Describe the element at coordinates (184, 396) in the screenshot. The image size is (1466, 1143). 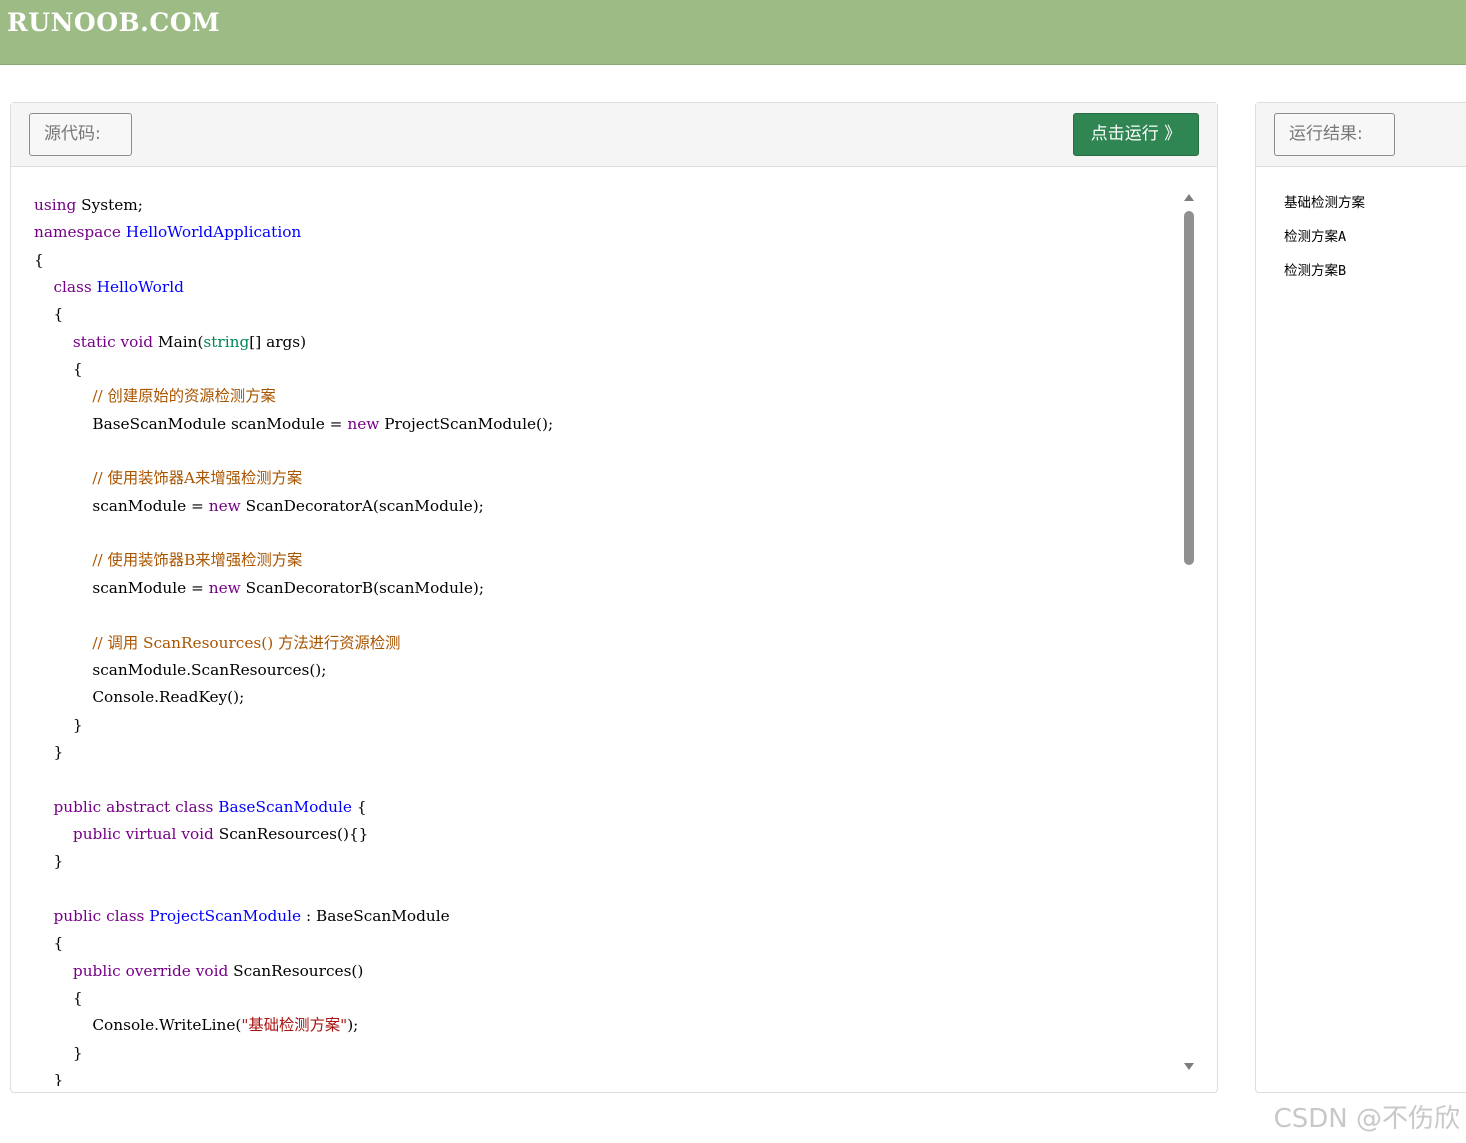
I see `code-token: // 创建原始的资源检测方案` at that location.